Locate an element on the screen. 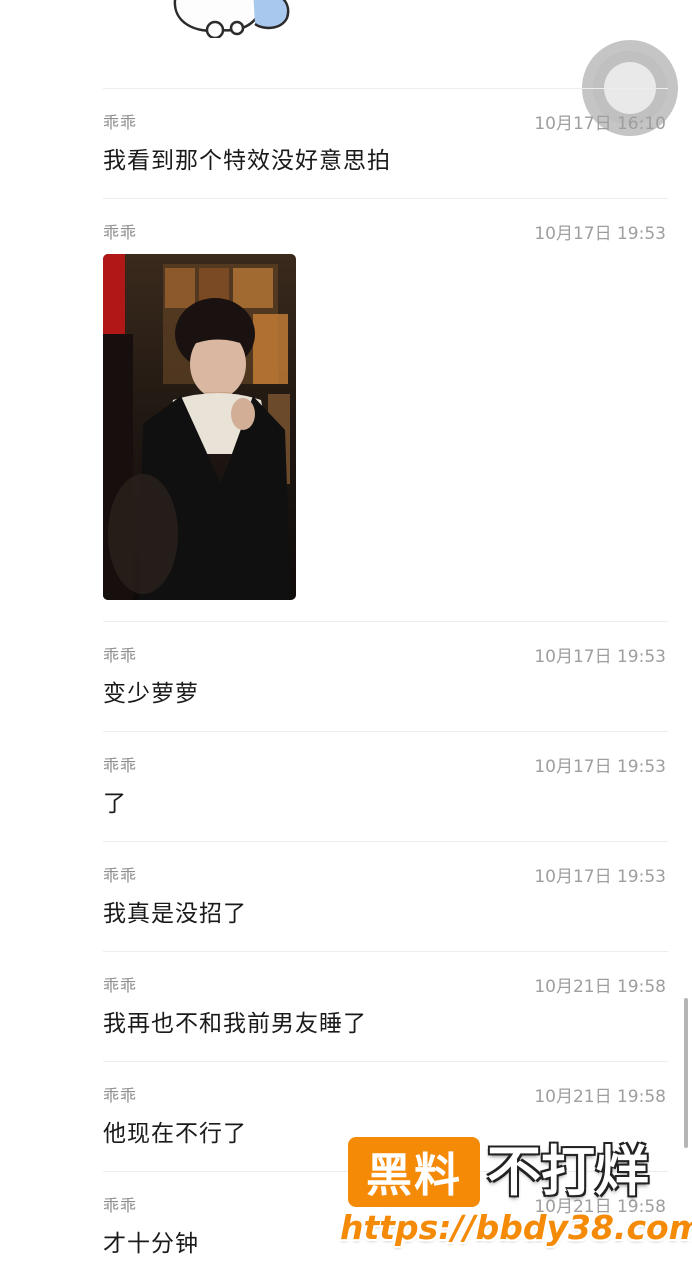  watermark-url: https://bbdy38.com is located at coordinates (516, 1227).